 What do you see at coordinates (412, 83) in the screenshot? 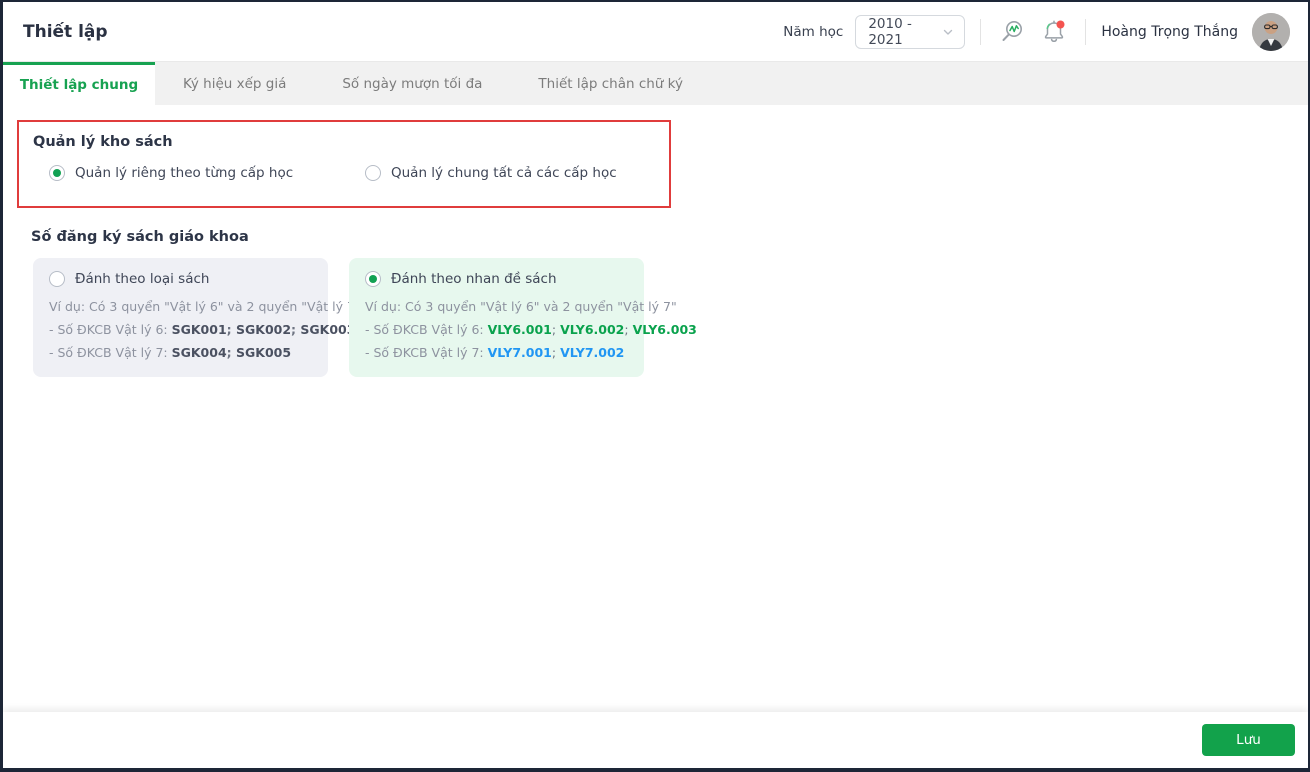
I see `tab-so-ngay-muon-toi-da: Số ngày mượn tối đa` at bounding box center [412, 83].